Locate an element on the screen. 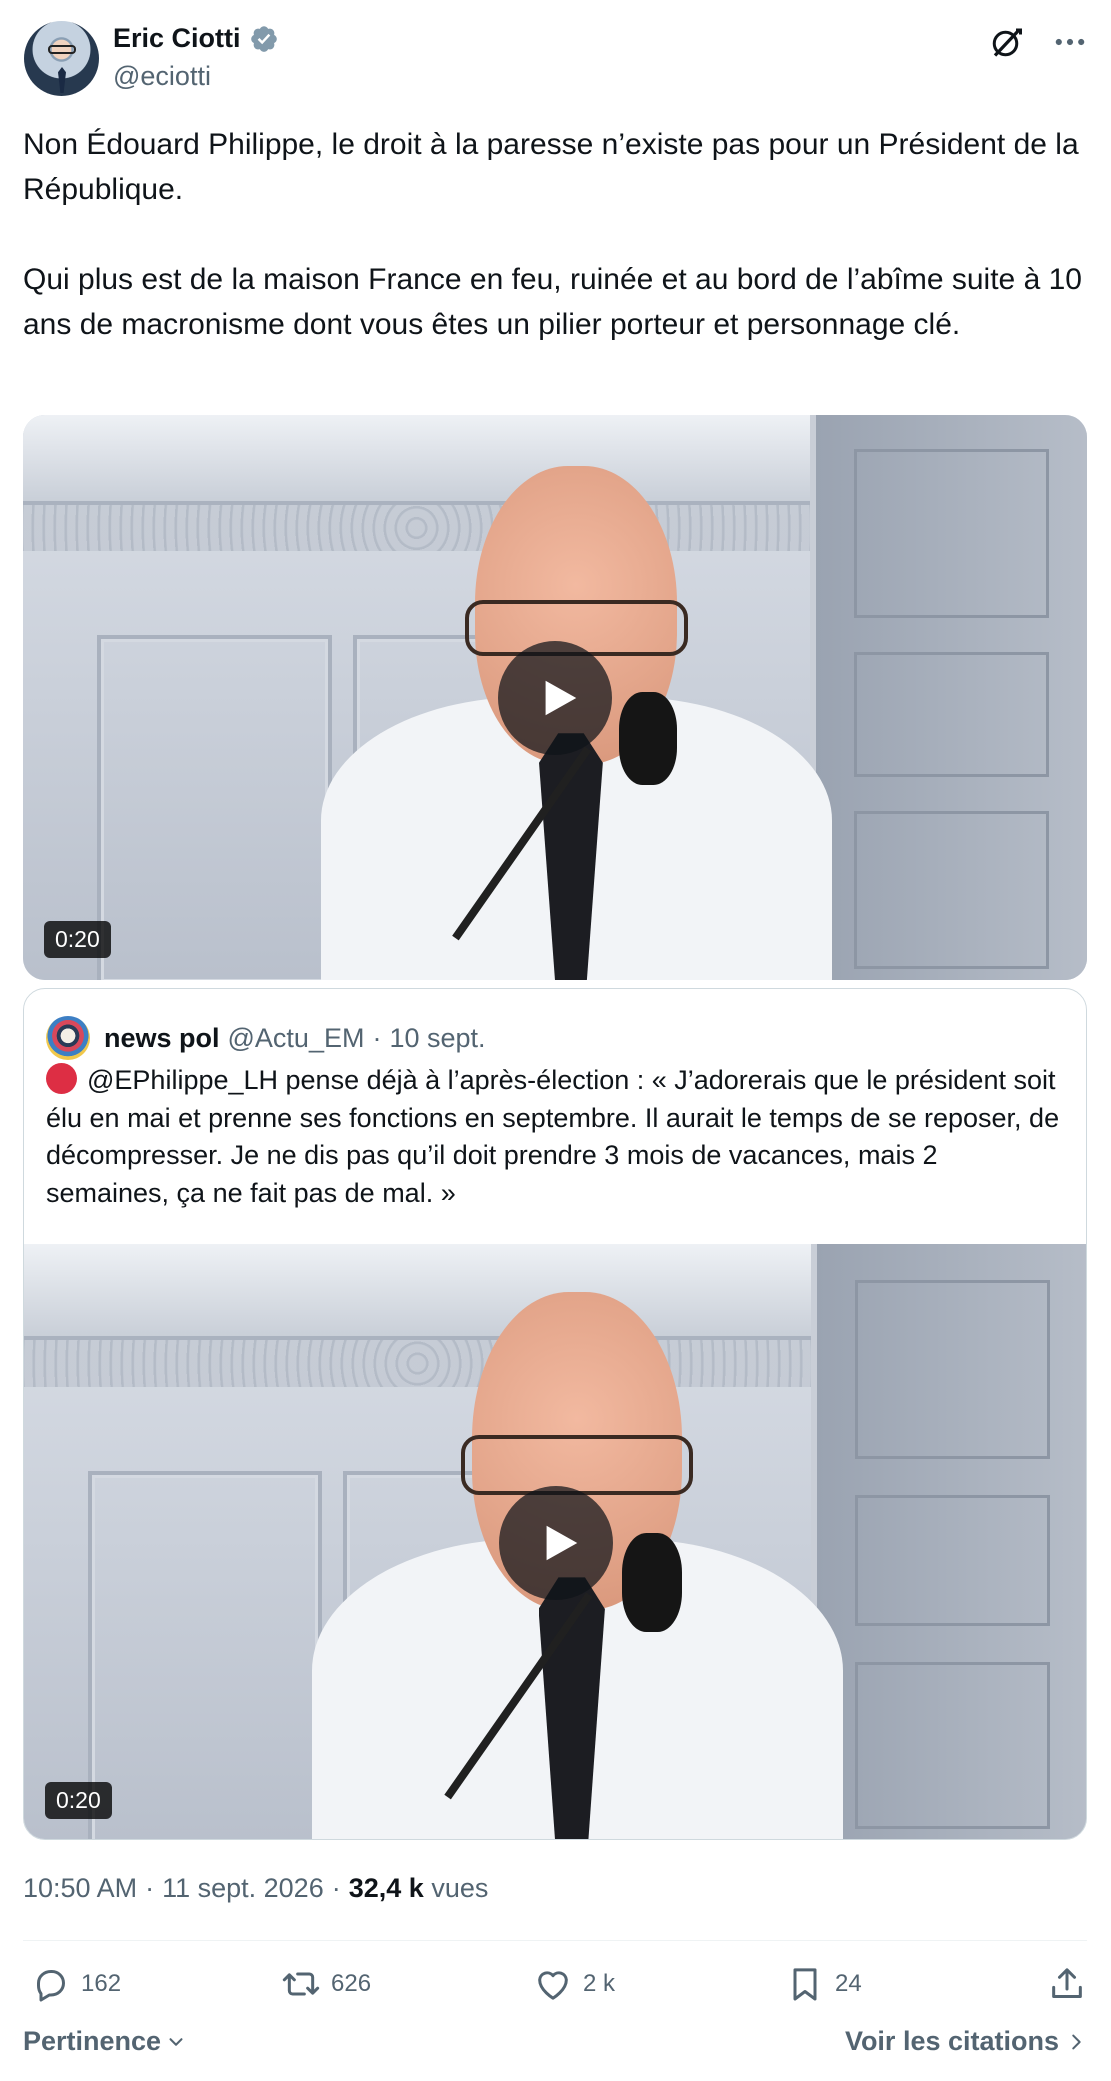 This screenshot has width=1111, height=2081. share-icon is located at coordinates (1067, 1983).